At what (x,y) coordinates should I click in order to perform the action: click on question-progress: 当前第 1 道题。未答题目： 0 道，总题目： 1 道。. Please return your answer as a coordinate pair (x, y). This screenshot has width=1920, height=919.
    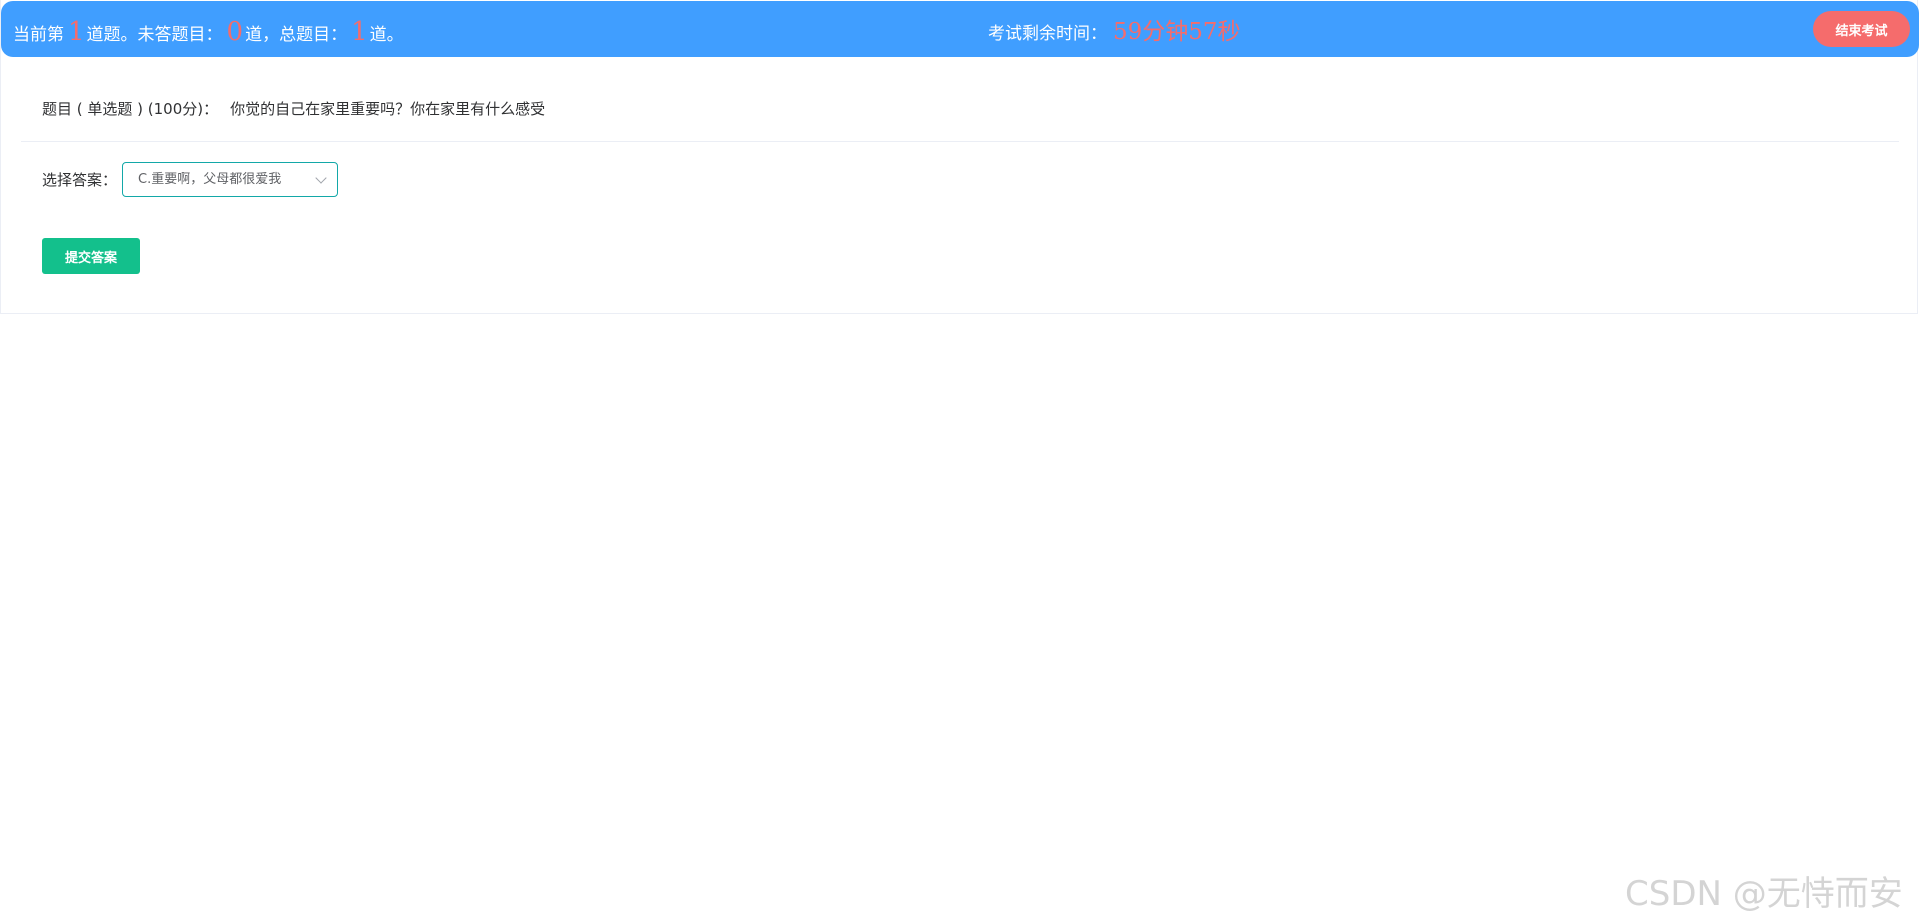
    Looking at the image, I should click on (208, 29).